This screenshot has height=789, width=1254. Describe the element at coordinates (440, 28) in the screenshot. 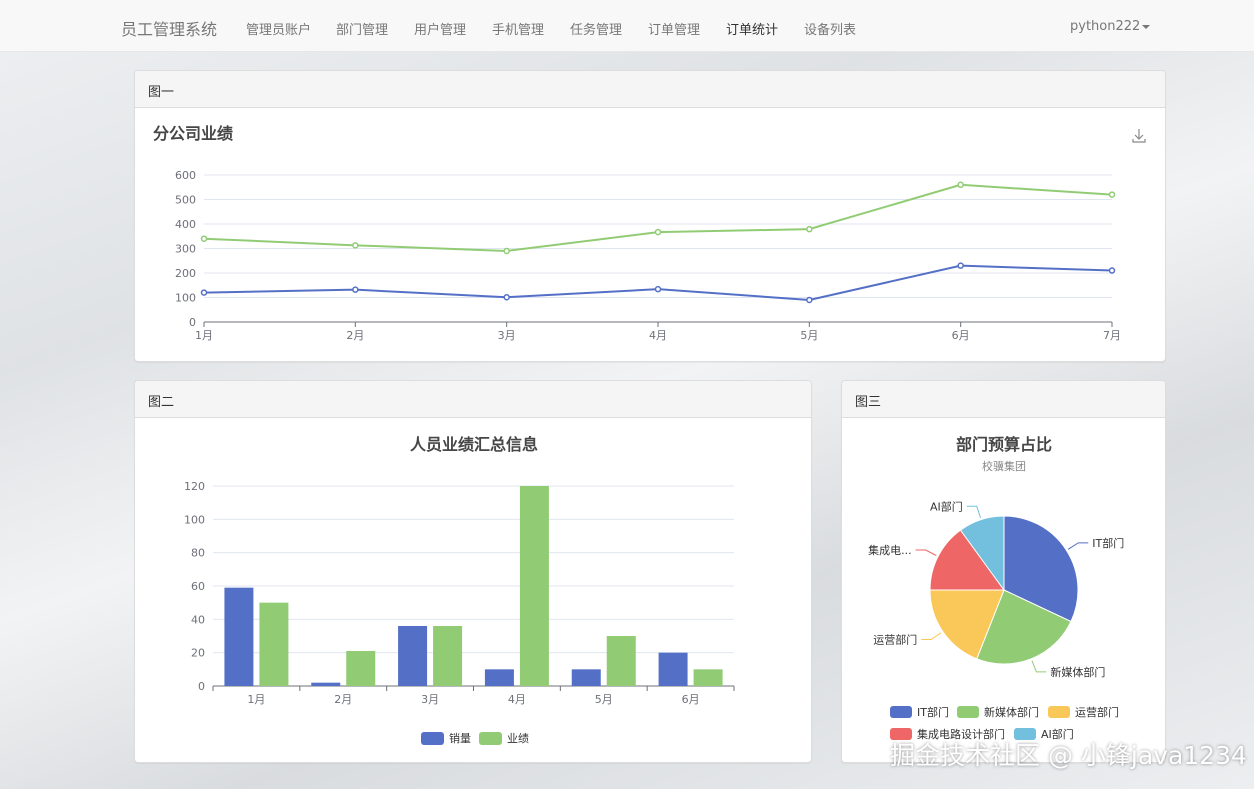

I see `nav-item-users: 用户管理` at that location.